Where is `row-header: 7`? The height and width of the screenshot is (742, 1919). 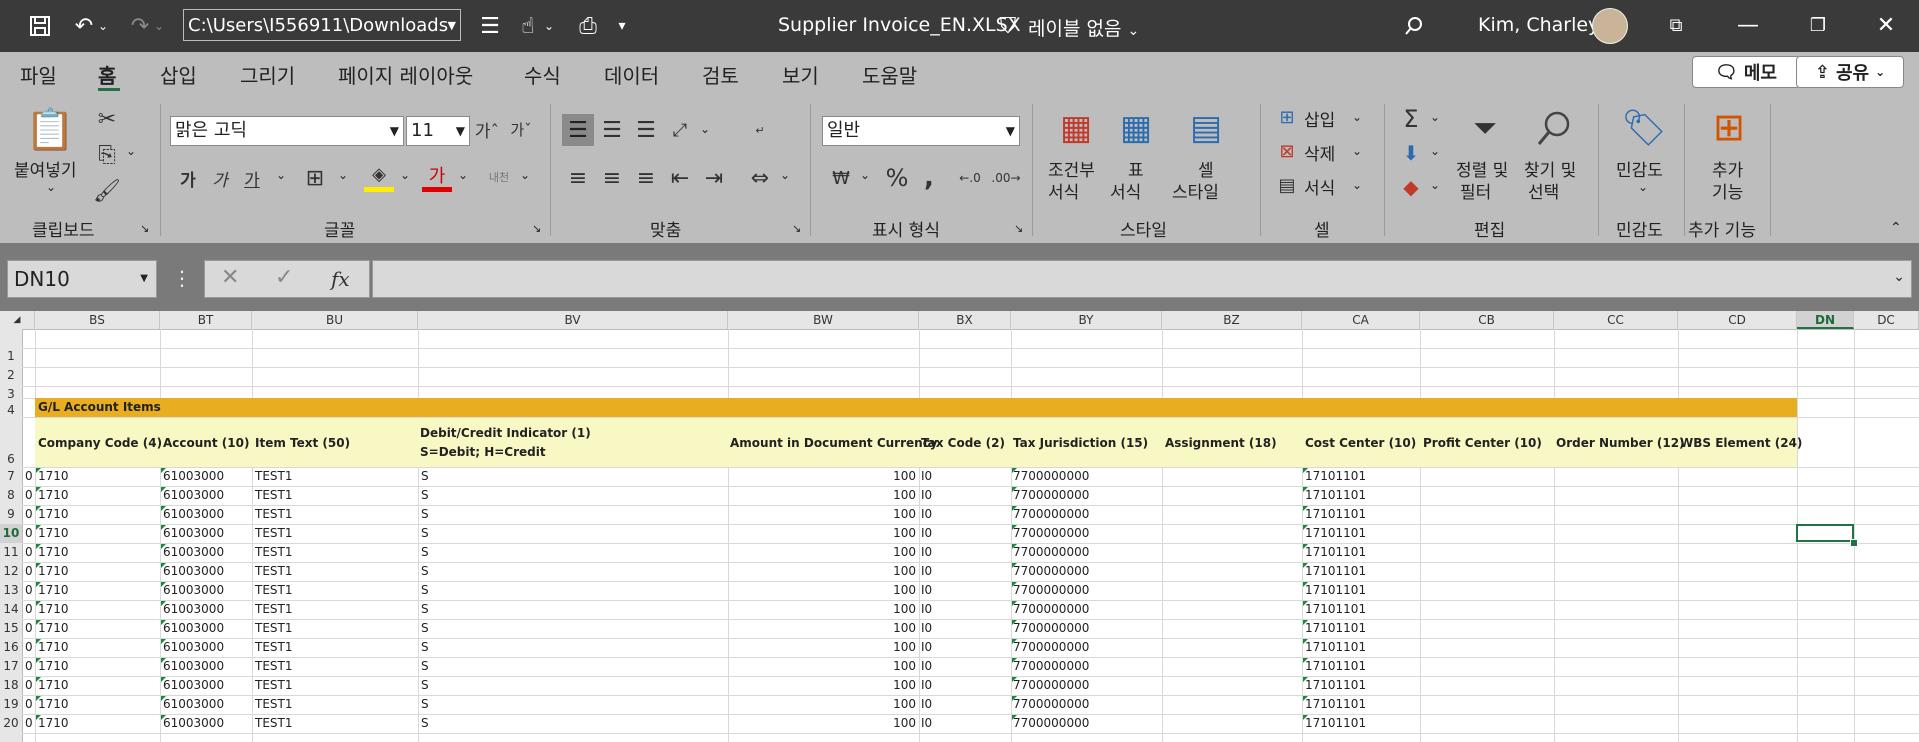
row-header: 7 is located at coordinates (11, 476).